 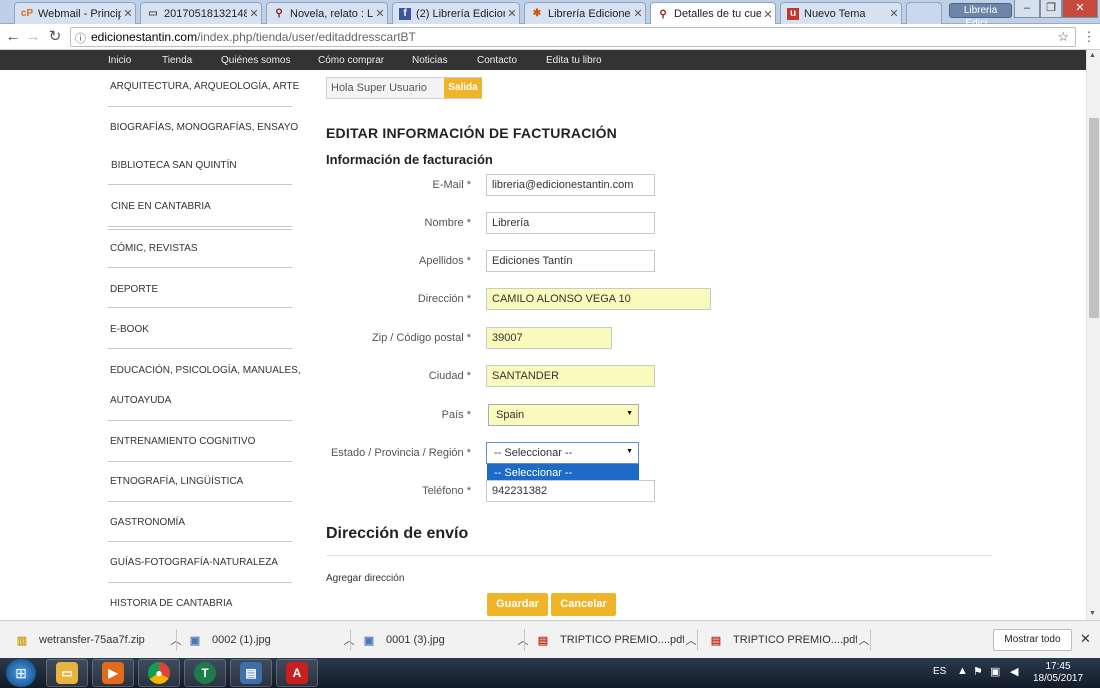 I want to click on cancel-button: Cancelar, so click(x=583, y=604).